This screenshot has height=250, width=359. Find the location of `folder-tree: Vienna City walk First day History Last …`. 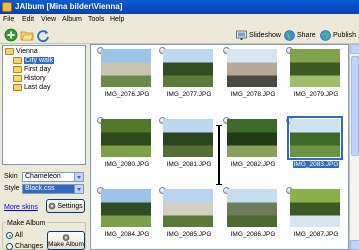

folder-tree: Vienna City walk First day History Last … is located at coordinates (44, 105).